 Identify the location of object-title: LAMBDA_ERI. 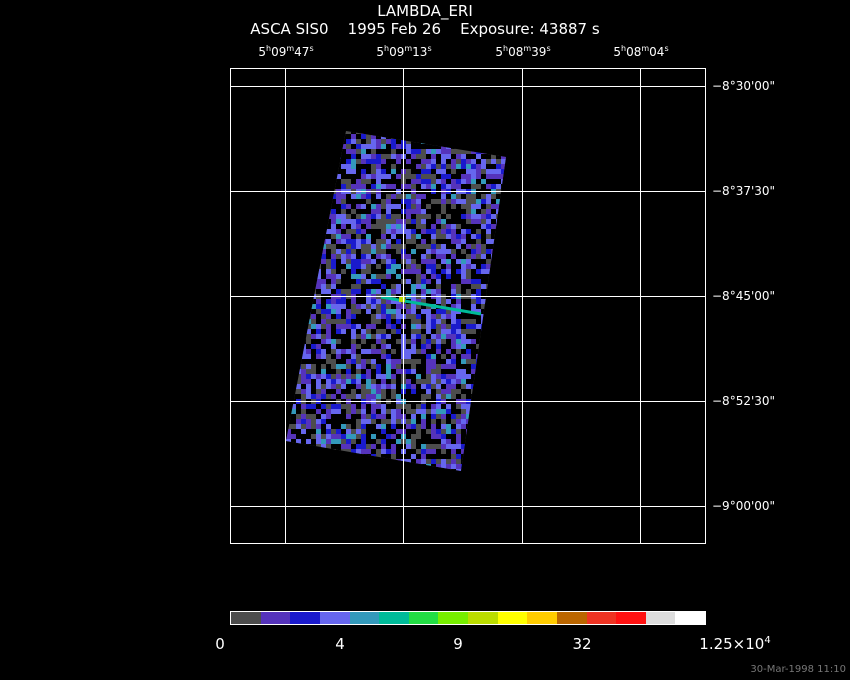
(425, 11).